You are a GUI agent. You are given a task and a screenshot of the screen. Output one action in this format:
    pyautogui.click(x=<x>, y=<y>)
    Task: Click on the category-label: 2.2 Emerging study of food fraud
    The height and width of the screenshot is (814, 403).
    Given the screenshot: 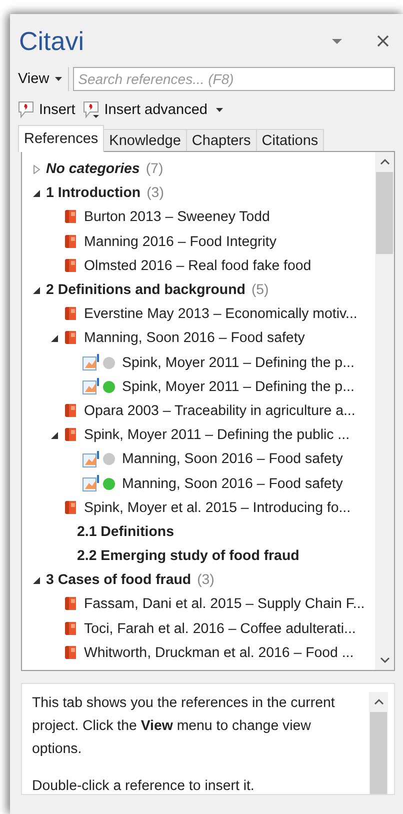 What is the action you would take?
    pyautogui.click(x=188, y=556)
    